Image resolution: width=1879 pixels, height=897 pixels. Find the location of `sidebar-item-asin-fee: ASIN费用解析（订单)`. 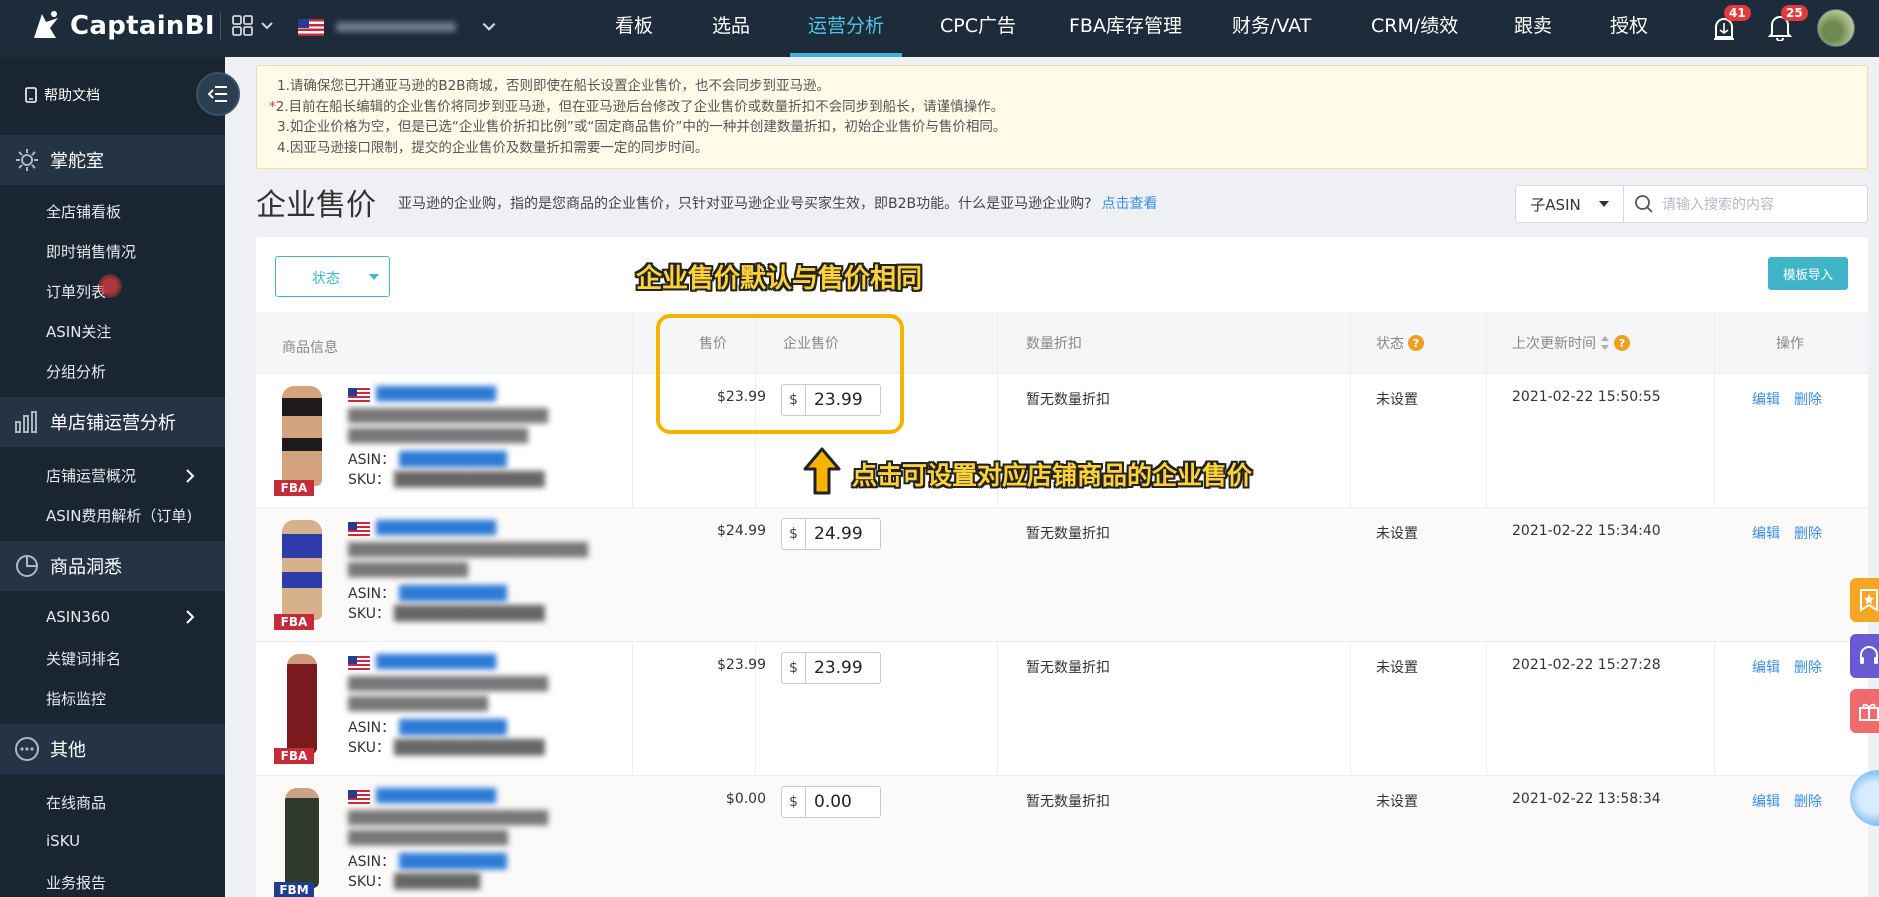

sidebar-item-asin-fee: ASIN费用解析（订单) is located at coordinates (131, 515).